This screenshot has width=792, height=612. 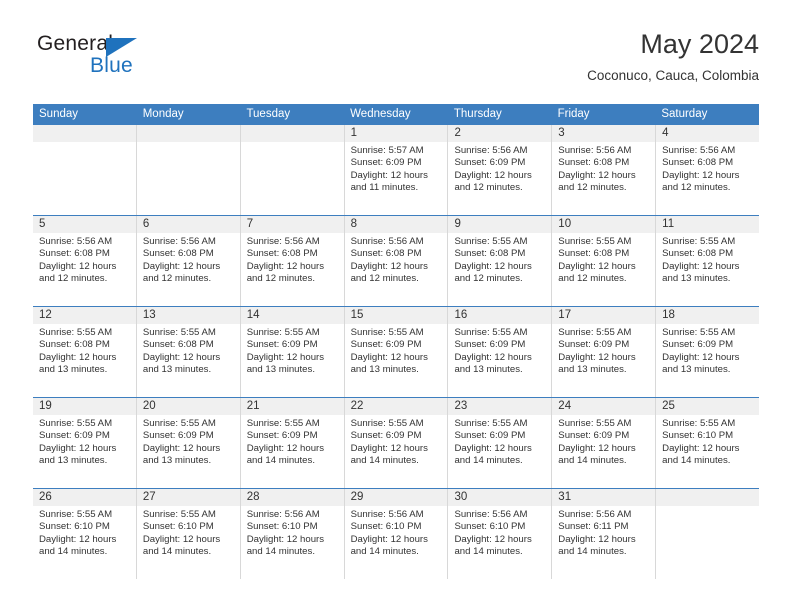 What do you see at coordinates (604, 406) in the screenshot?
I see `day-number: 24` at bounding box center [604, 406].